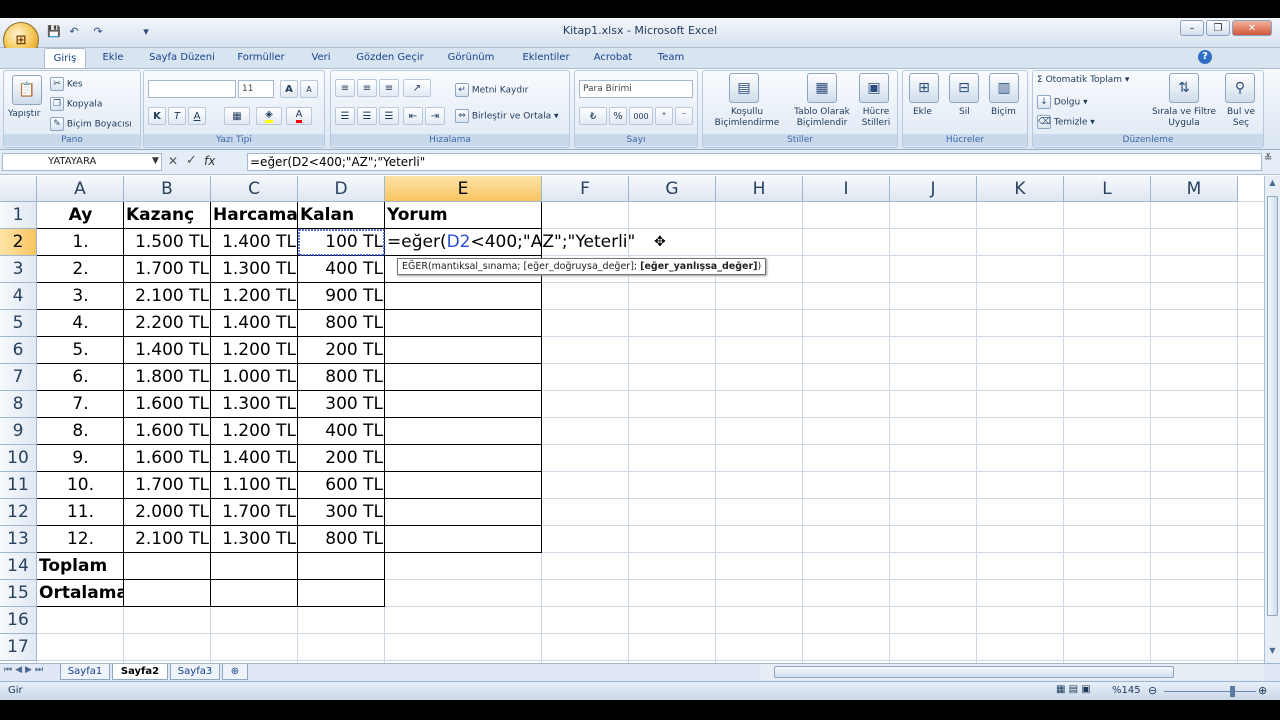 The width and height of the screenshot is (1280, 720). Describe the element at coordinates (1066, 122) in the screenshot. I see `clear-button: ⌫ Temizle ▾` at that location.